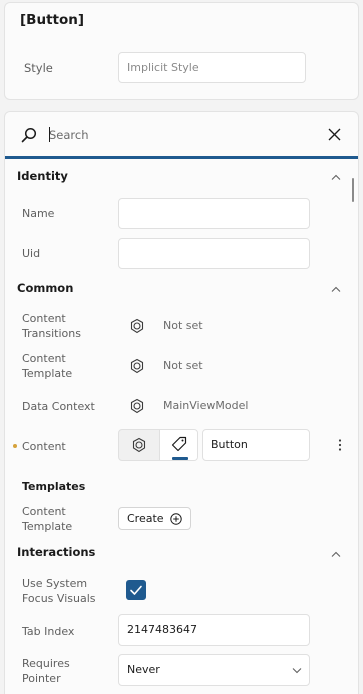 This screenshot has width=363, height=694. Describe the element at coordinates (31, 253) in the screenshot. I see `uid-label: Uid` at that location.